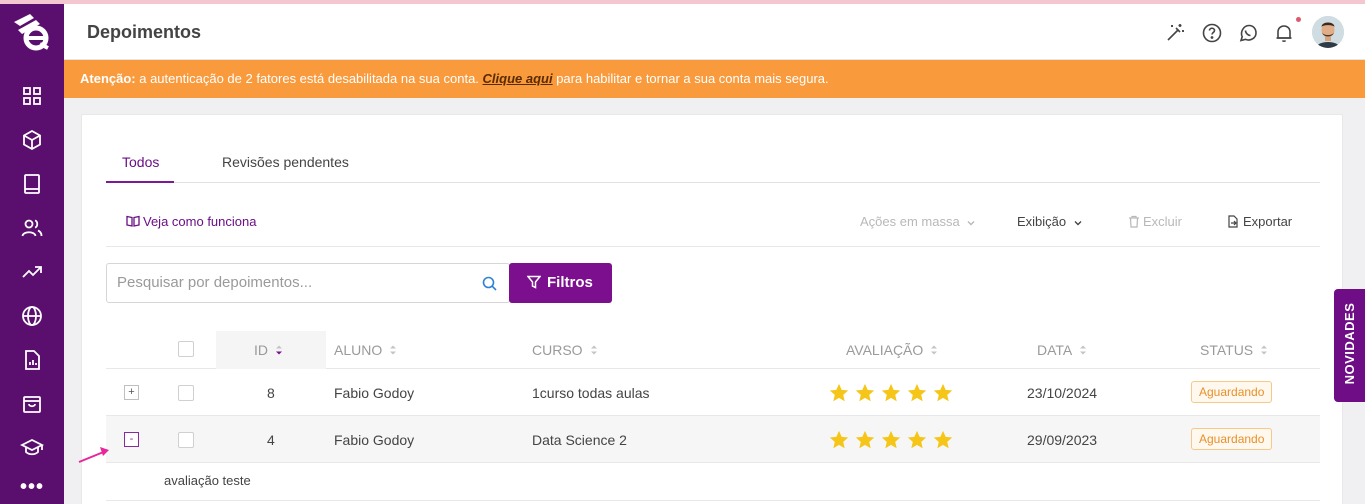  What do you see at coordinates (140, 182) in the screenshot?
I see `active-tab-indicator` at bounding box center [140, 182].